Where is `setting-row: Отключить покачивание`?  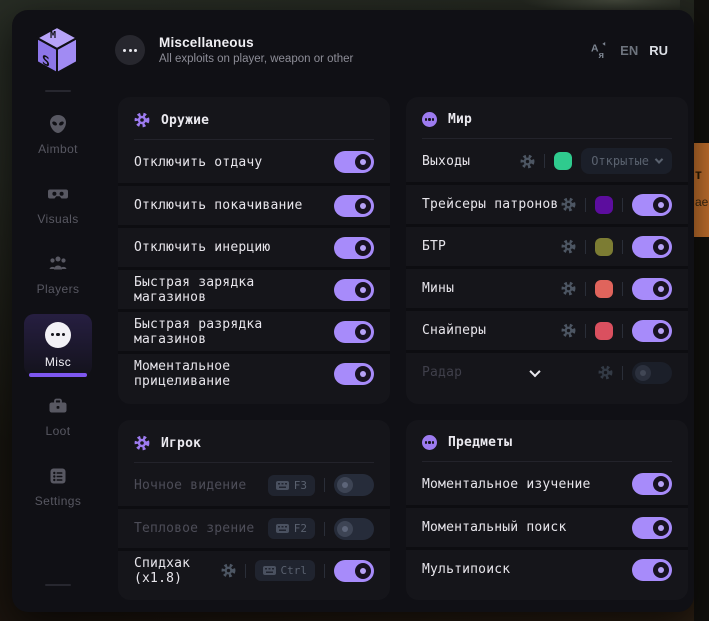 setting-row: Отключить покачивание is located at coordinates (254, 204).